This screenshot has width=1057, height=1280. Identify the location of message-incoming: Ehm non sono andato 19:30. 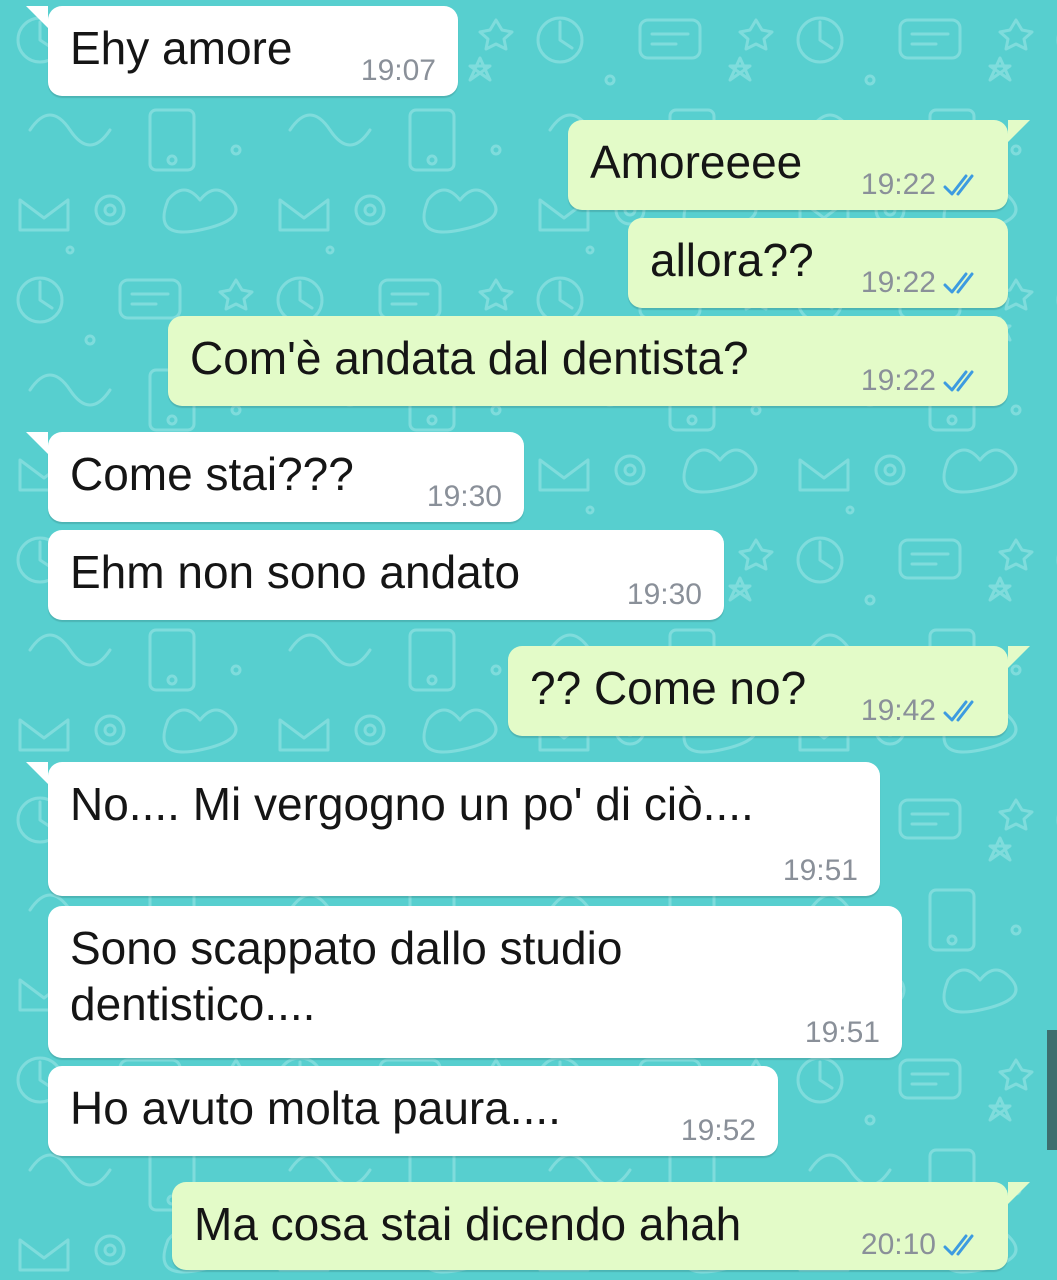
(386, 575).